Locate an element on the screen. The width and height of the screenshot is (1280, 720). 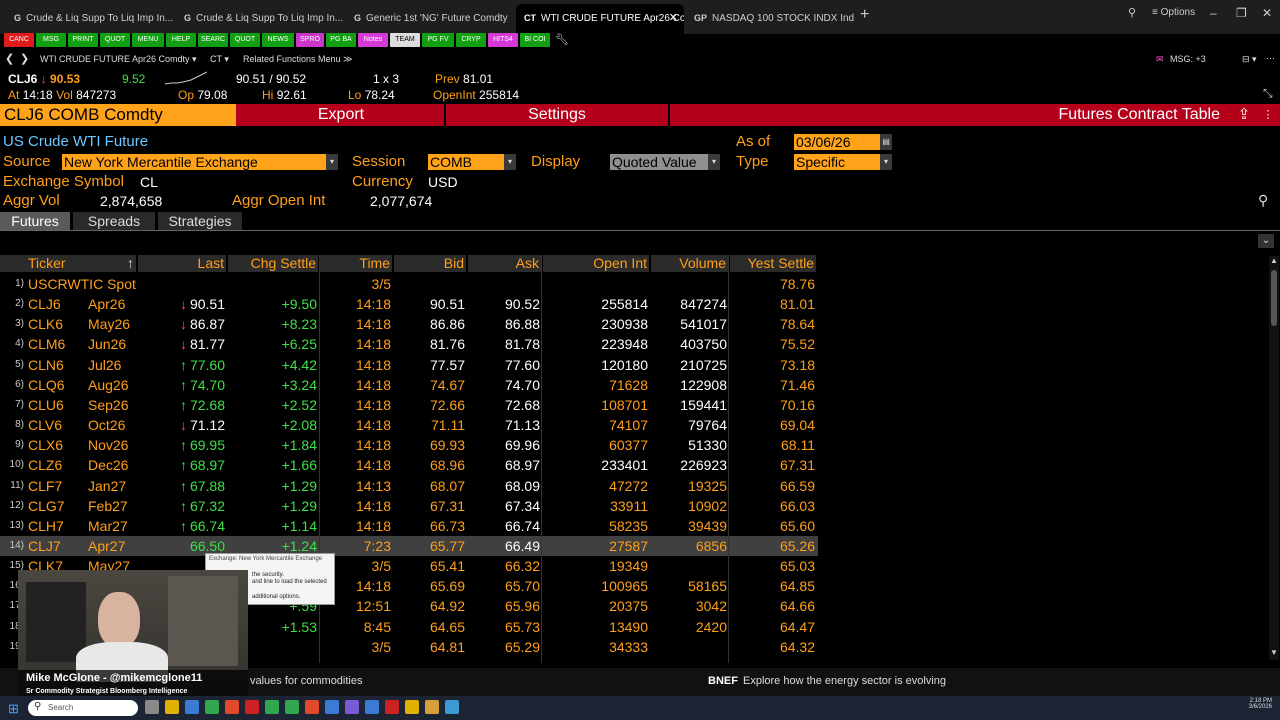
options-menu: ≡ Options is located at coordinates (1173, 12).